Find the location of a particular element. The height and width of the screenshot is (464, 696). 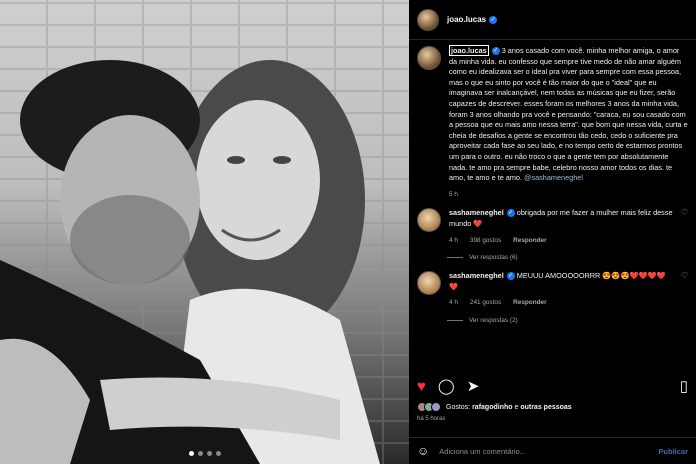

comment-emoji: ❤️ is located at coordinates (478, 223).